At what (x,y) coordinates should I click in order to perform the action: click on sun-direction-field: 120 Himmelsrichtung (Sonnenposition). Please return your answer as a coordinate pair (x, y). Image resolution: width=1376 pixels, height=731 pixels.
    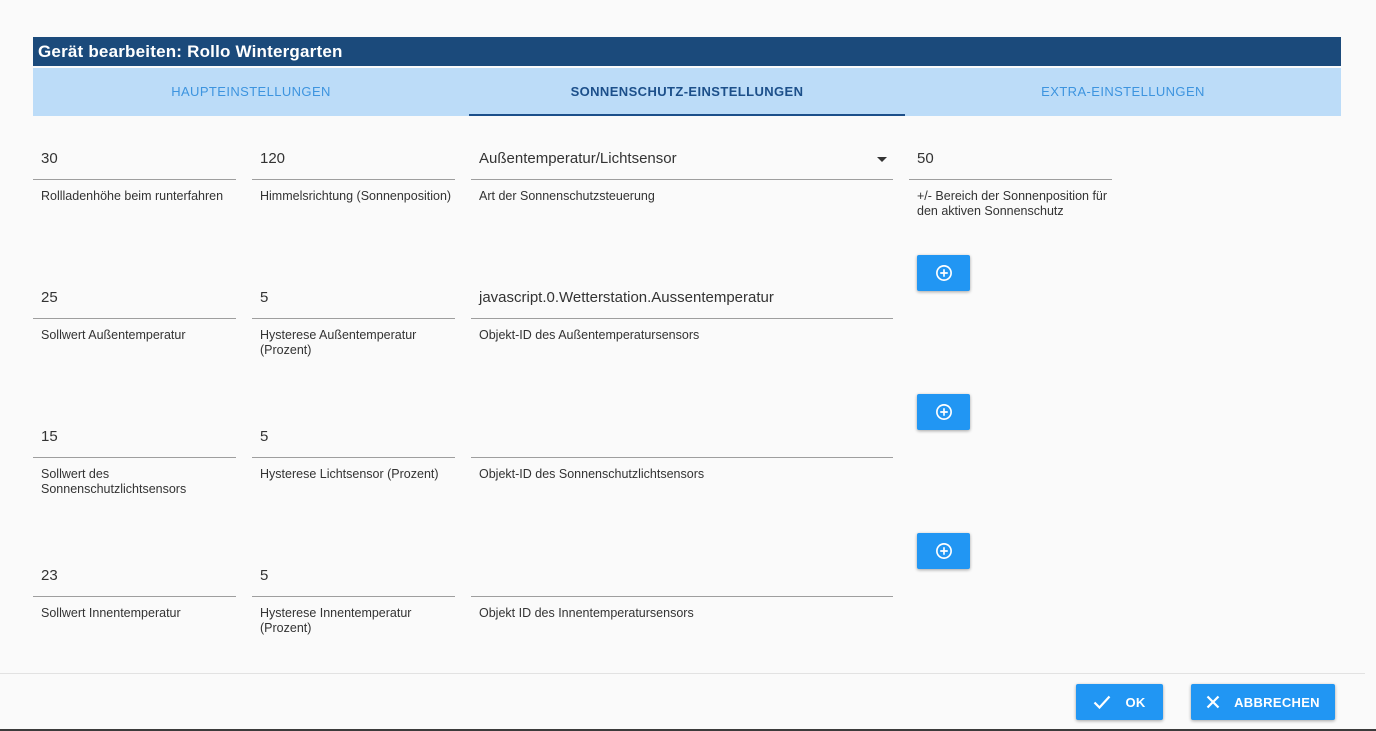
    Looking at the image, I should click on (353, 173).